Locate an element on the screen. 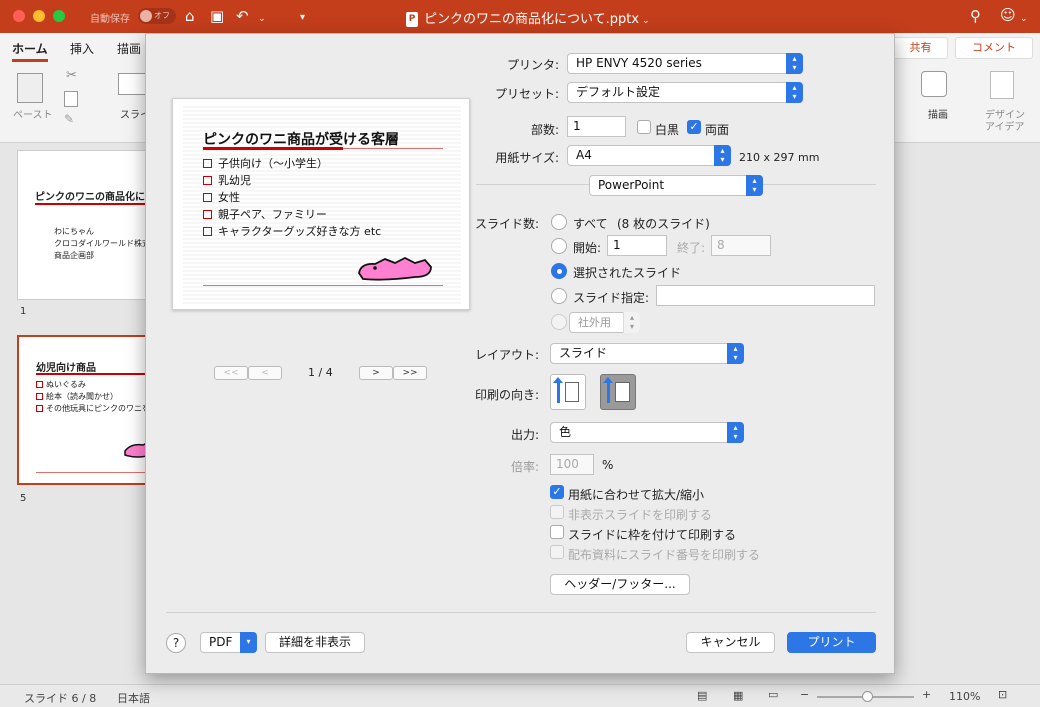  notes-view-icon: ▤ is located at coordinates (702, 695).